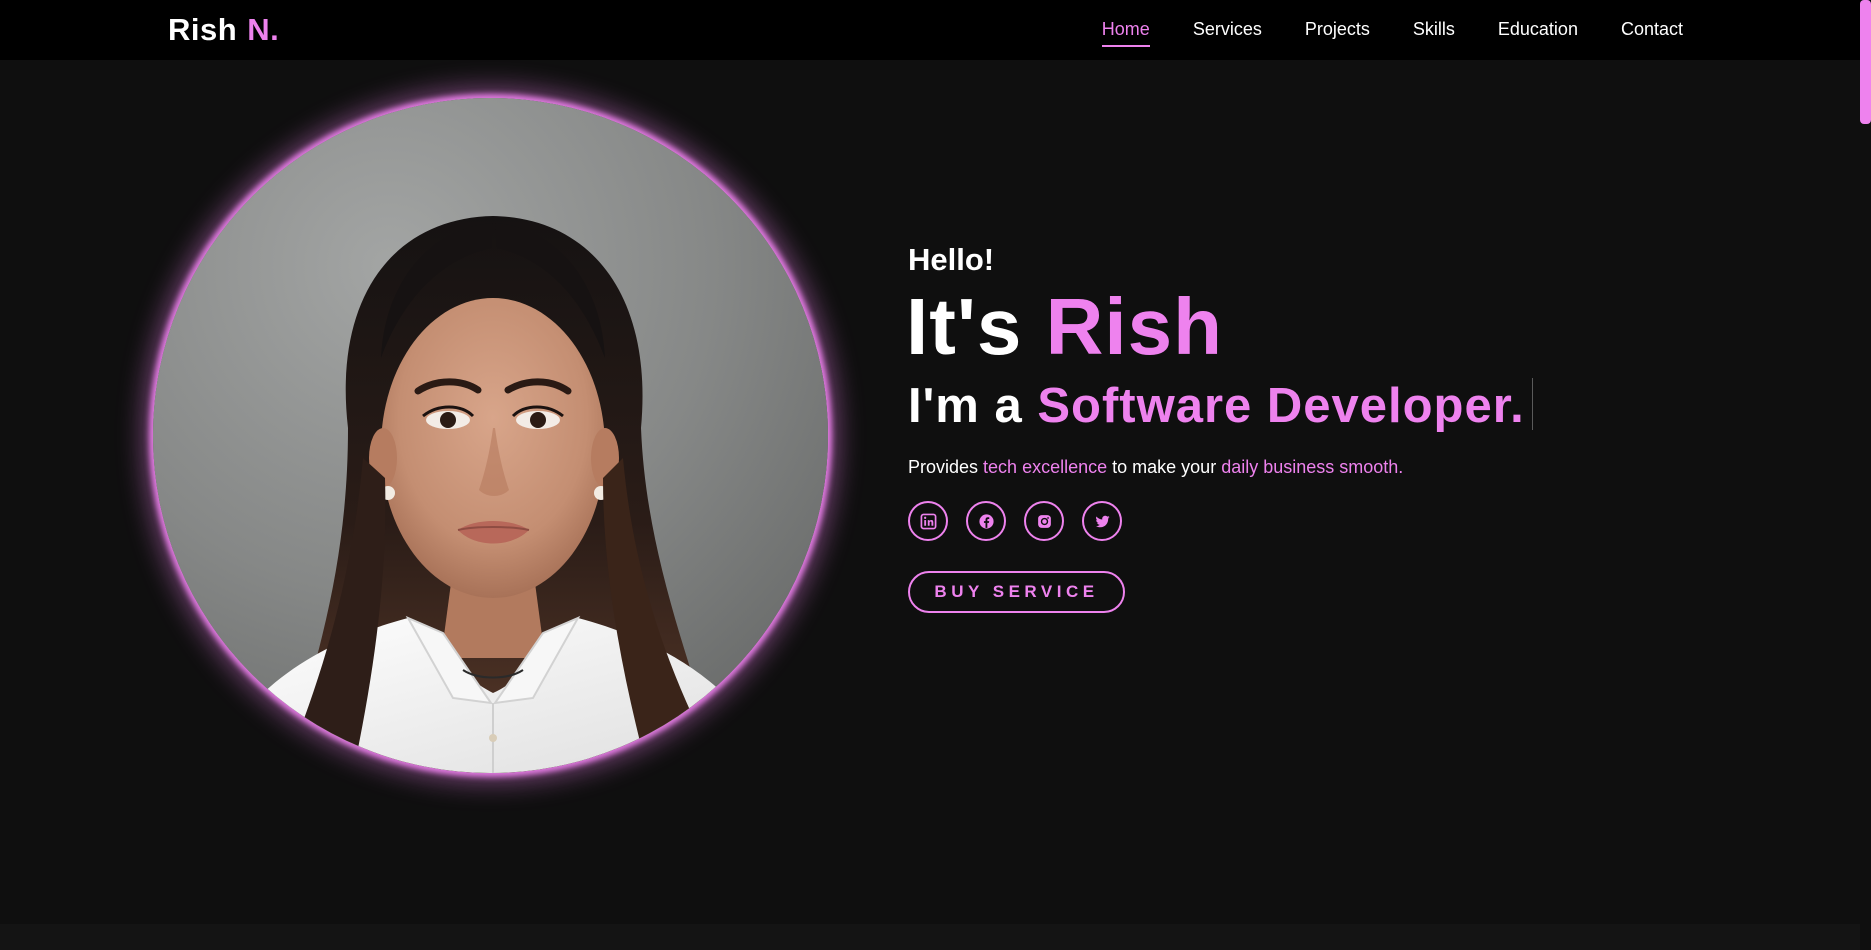  I want to click on brand-logo: Rish N., so click(223, 30).